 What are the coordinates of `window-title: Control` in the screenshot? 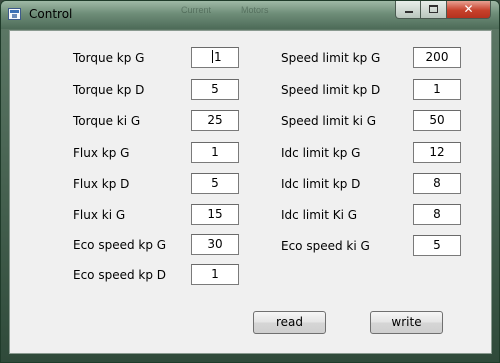 It's located at (51, 14).